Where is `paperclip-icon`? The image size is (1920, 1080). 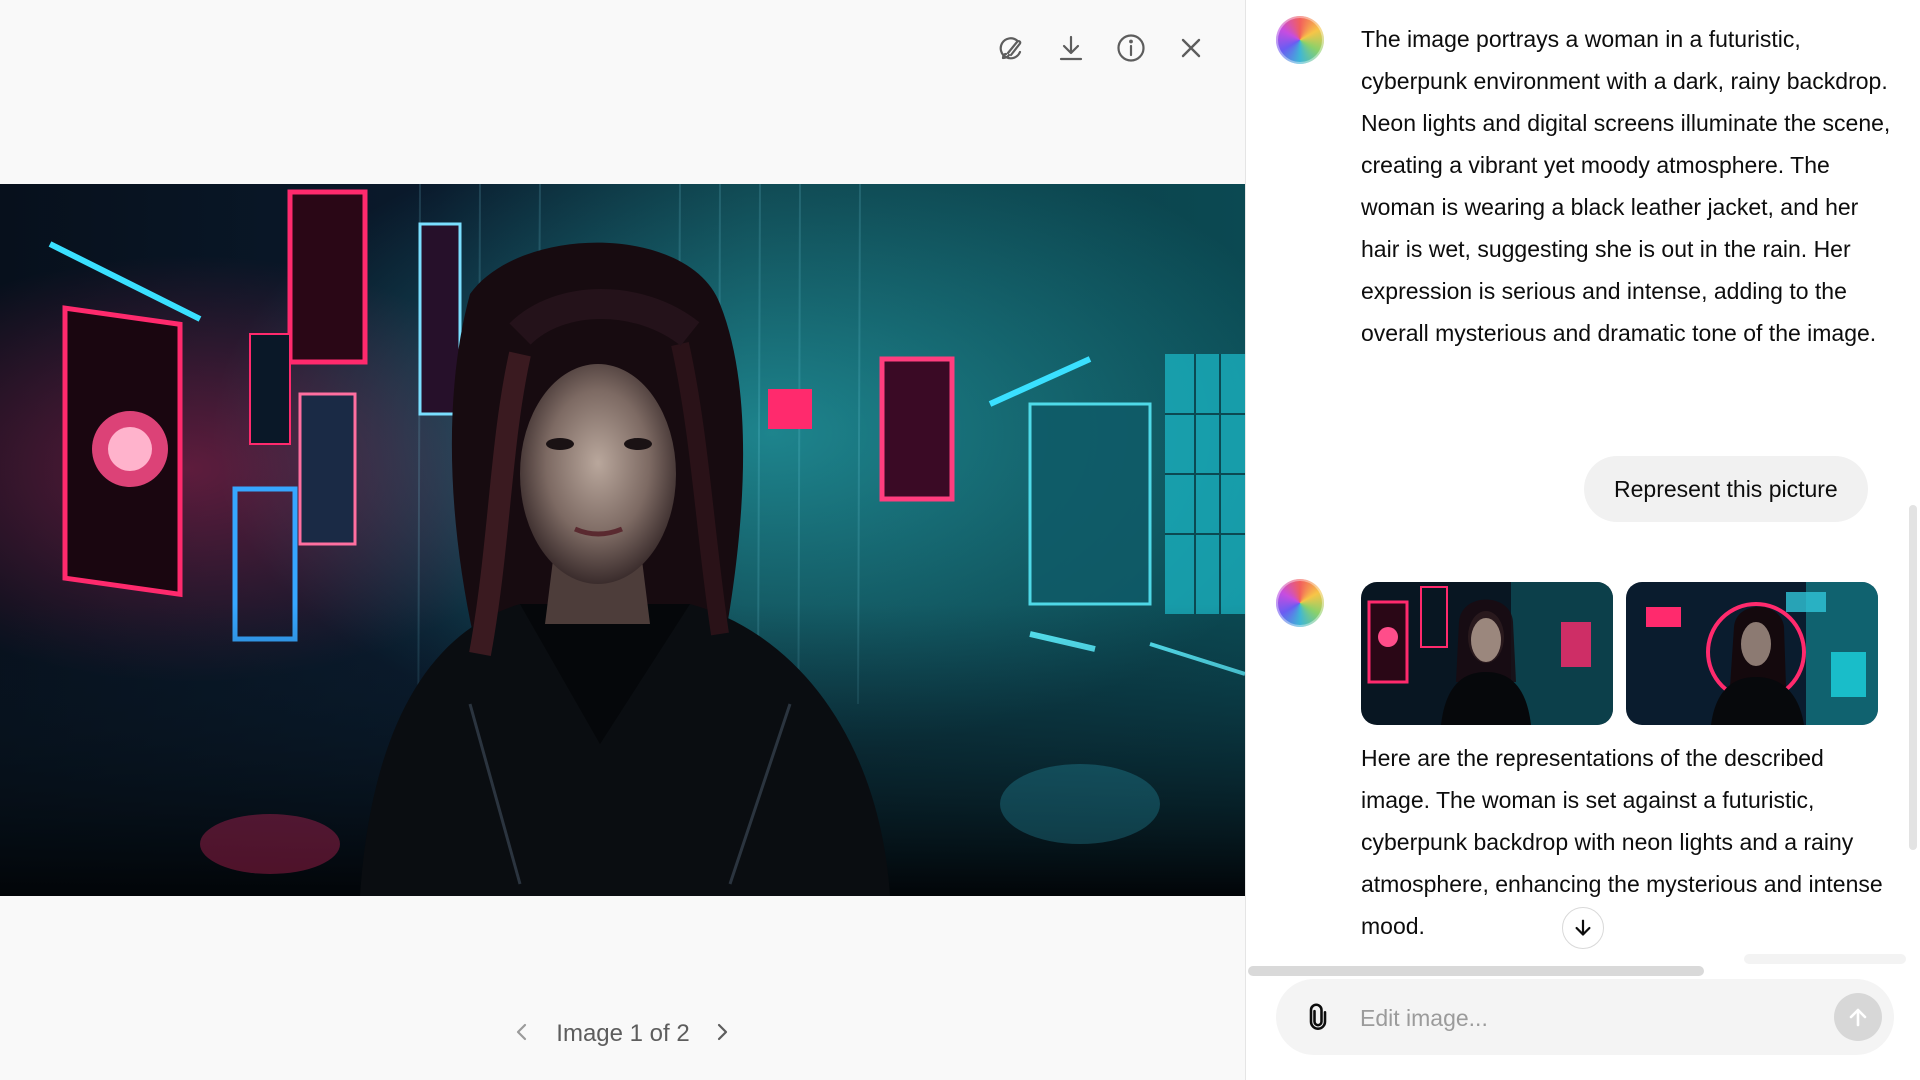 paperclip-icon is located at coordinates (1318, 1016).